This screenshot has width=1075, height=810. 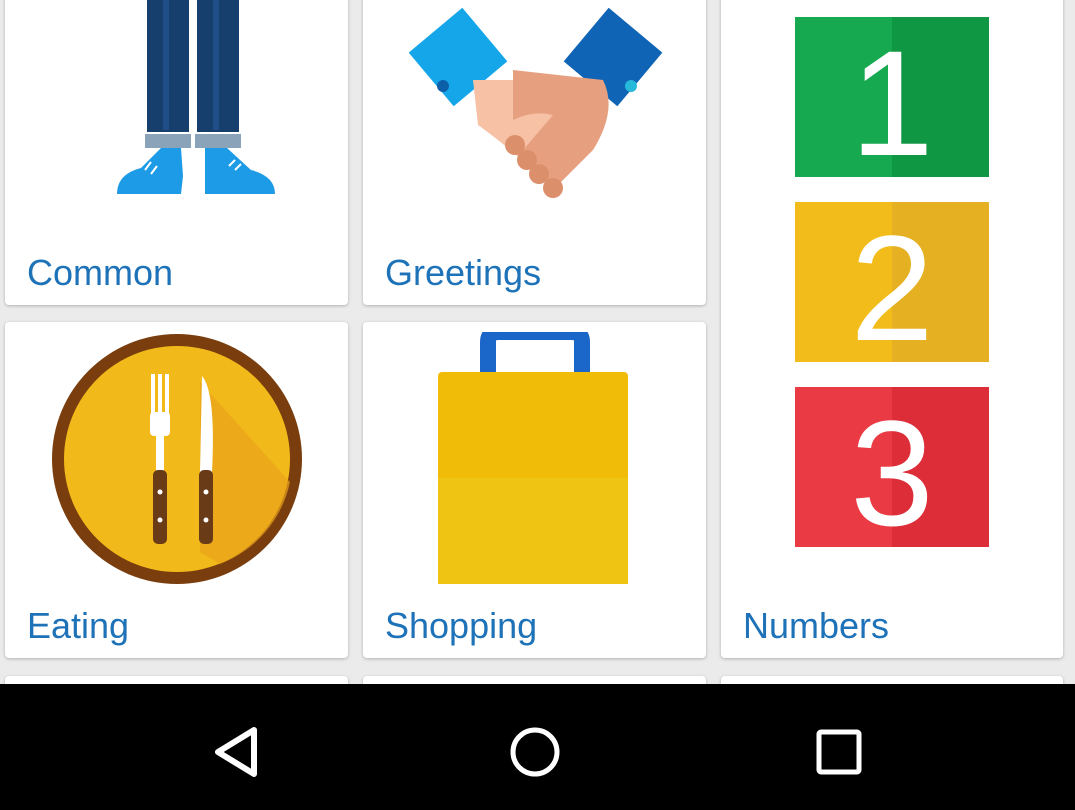 I want to click on category-card-shopping: Shopping, so click(x=534, y=490).